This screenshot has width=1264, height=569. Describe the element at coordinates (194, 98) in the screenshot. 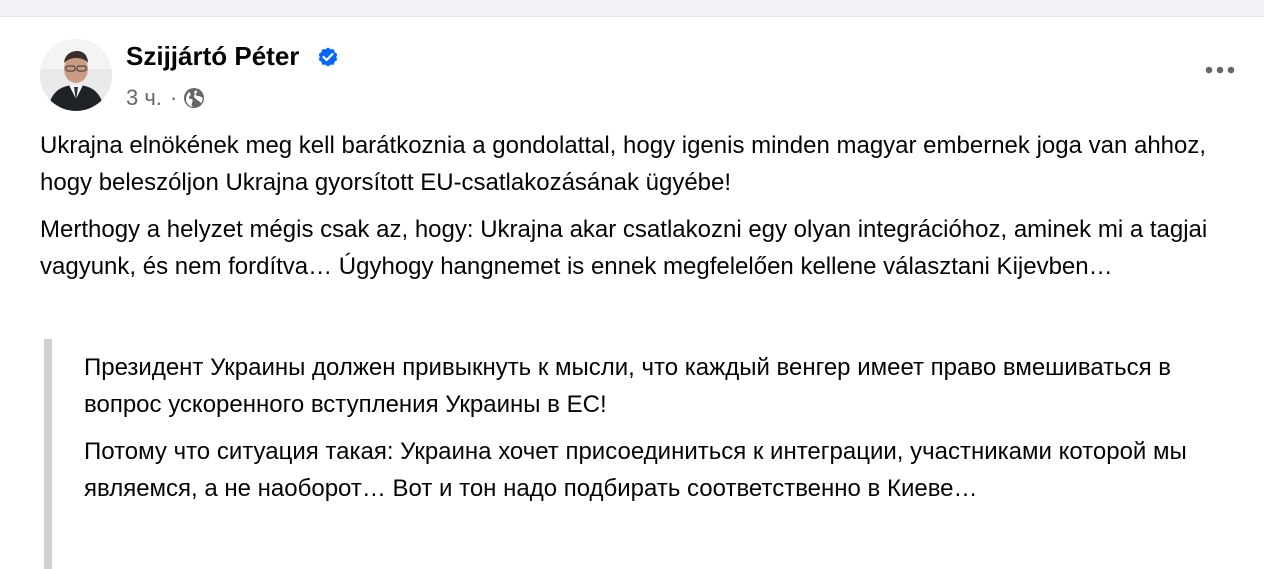

I see `globe-icon` at that location.